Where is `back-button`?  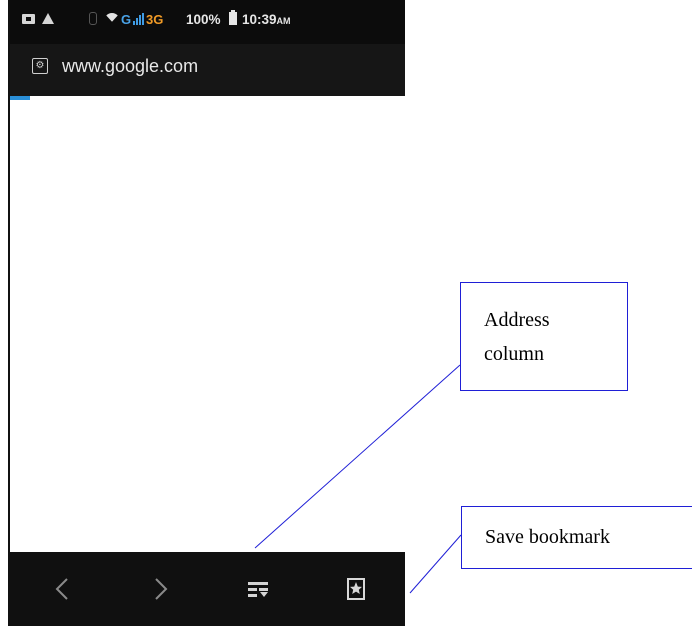 back-button is located at coordinates (62, 589).